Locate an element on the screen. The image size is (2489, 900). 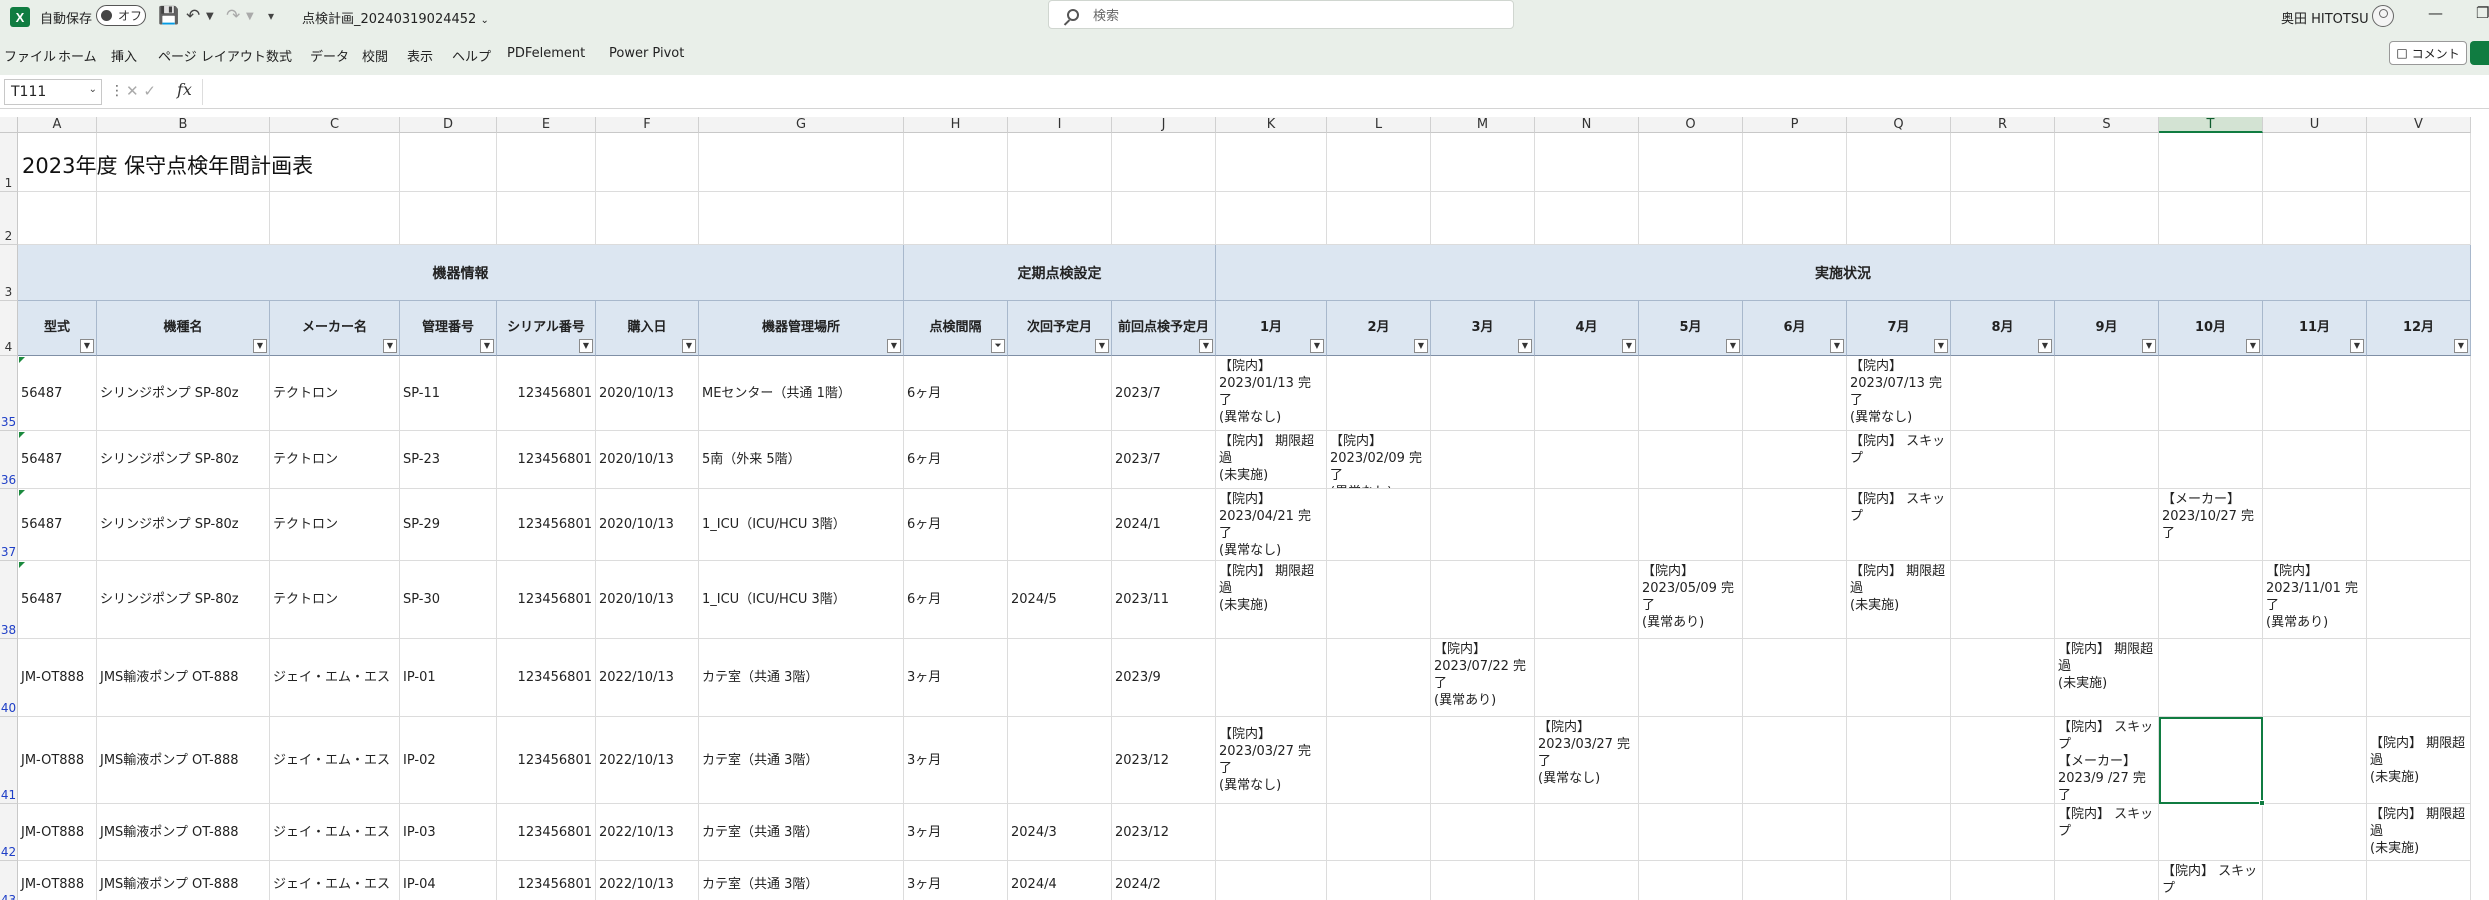
table-cell: IP-02 is located at coordinates (448, 760).